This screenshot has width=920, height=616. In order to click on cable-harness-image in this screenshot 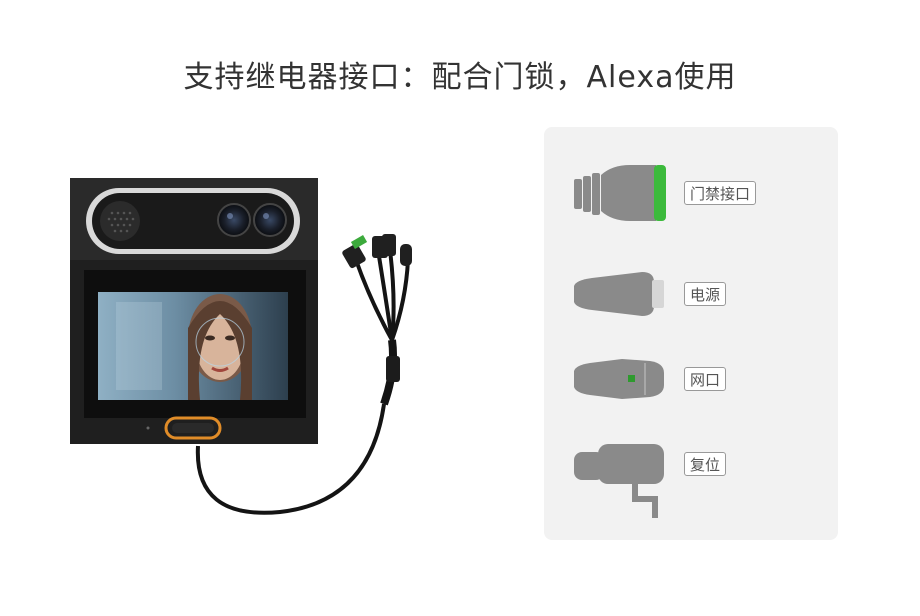, I will do `click(303, 374)`.